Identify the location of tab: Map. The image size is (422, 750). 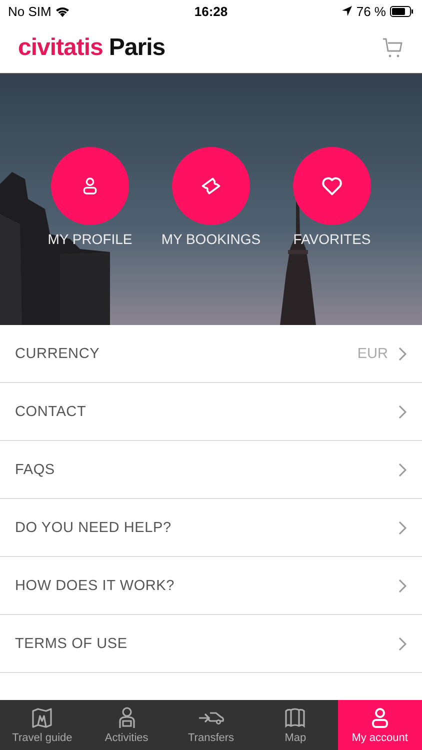
(295, 725).